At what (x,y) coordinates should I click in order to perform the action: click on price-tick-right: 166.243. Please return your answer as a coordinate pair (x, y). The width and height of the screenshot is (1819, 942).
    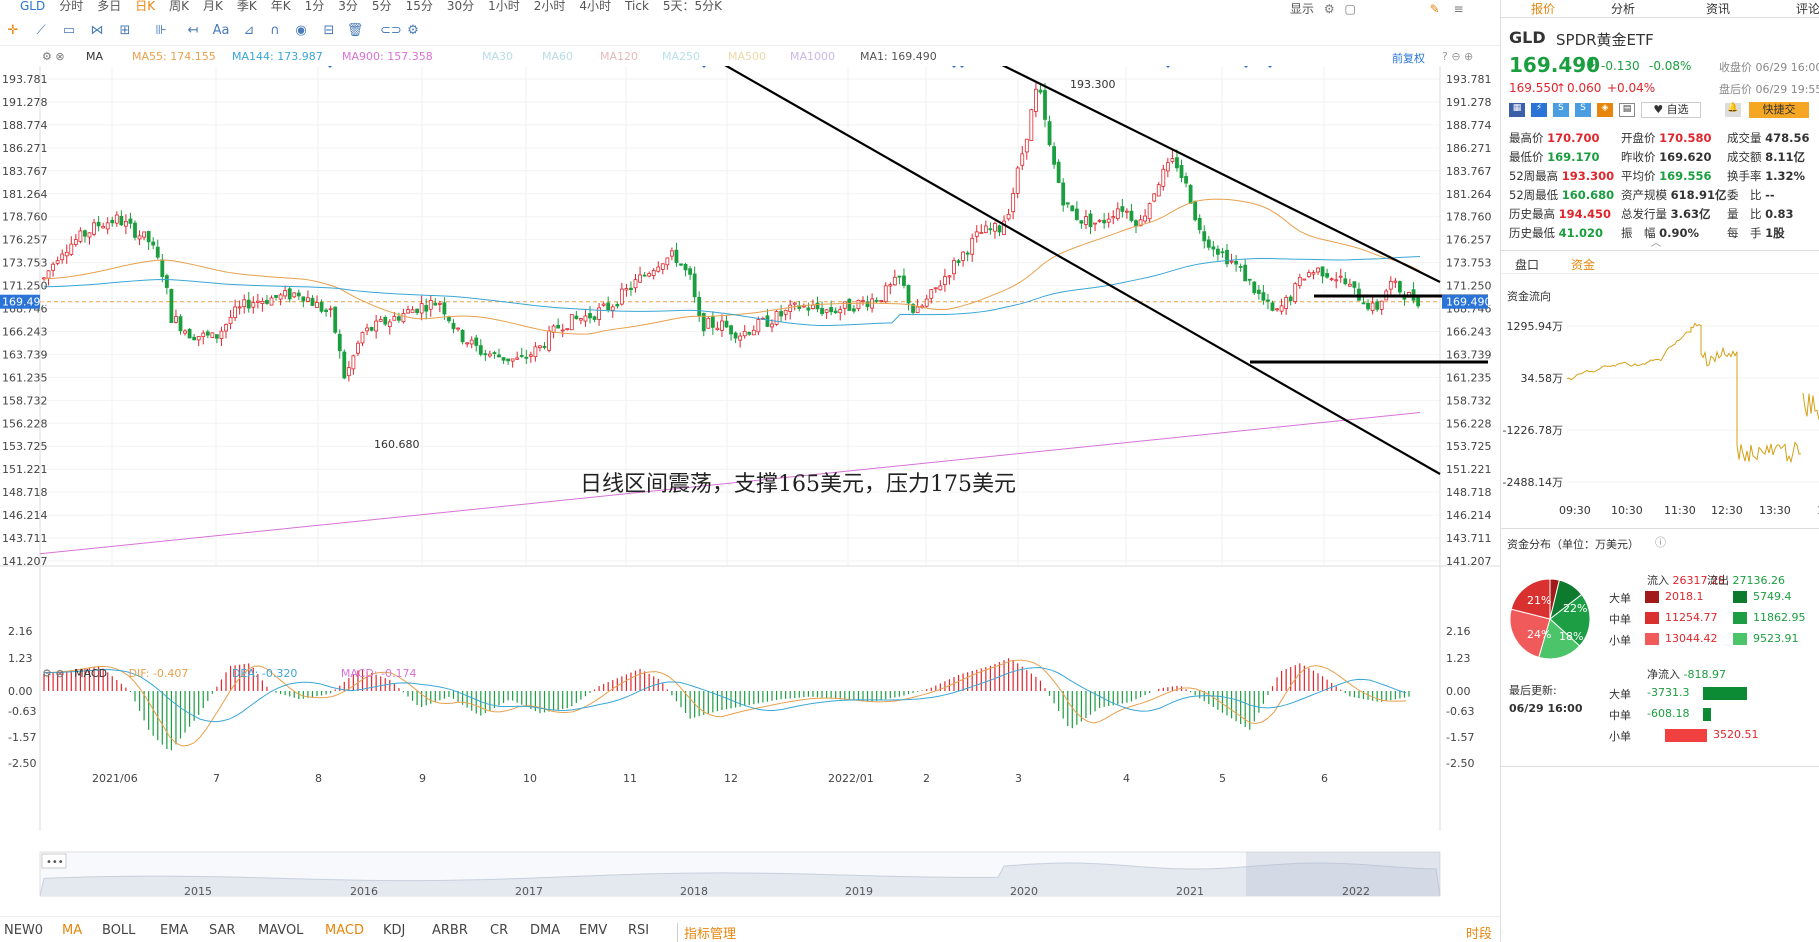
    Looking at the image, I should click on (1469, 331).